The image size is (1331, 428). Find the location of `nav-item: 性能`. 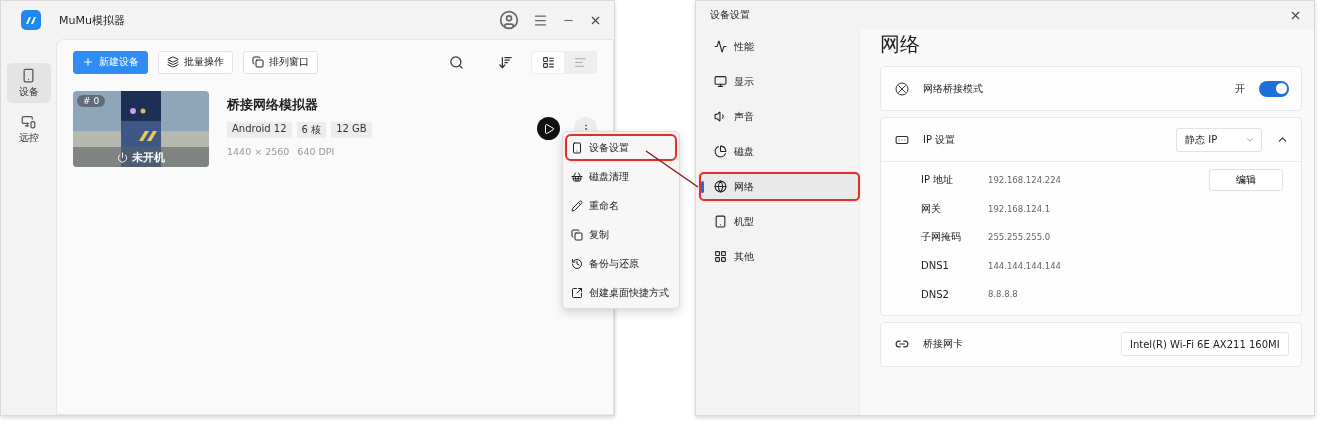

nav-item: 性能 is located at coordinates (779, 46).